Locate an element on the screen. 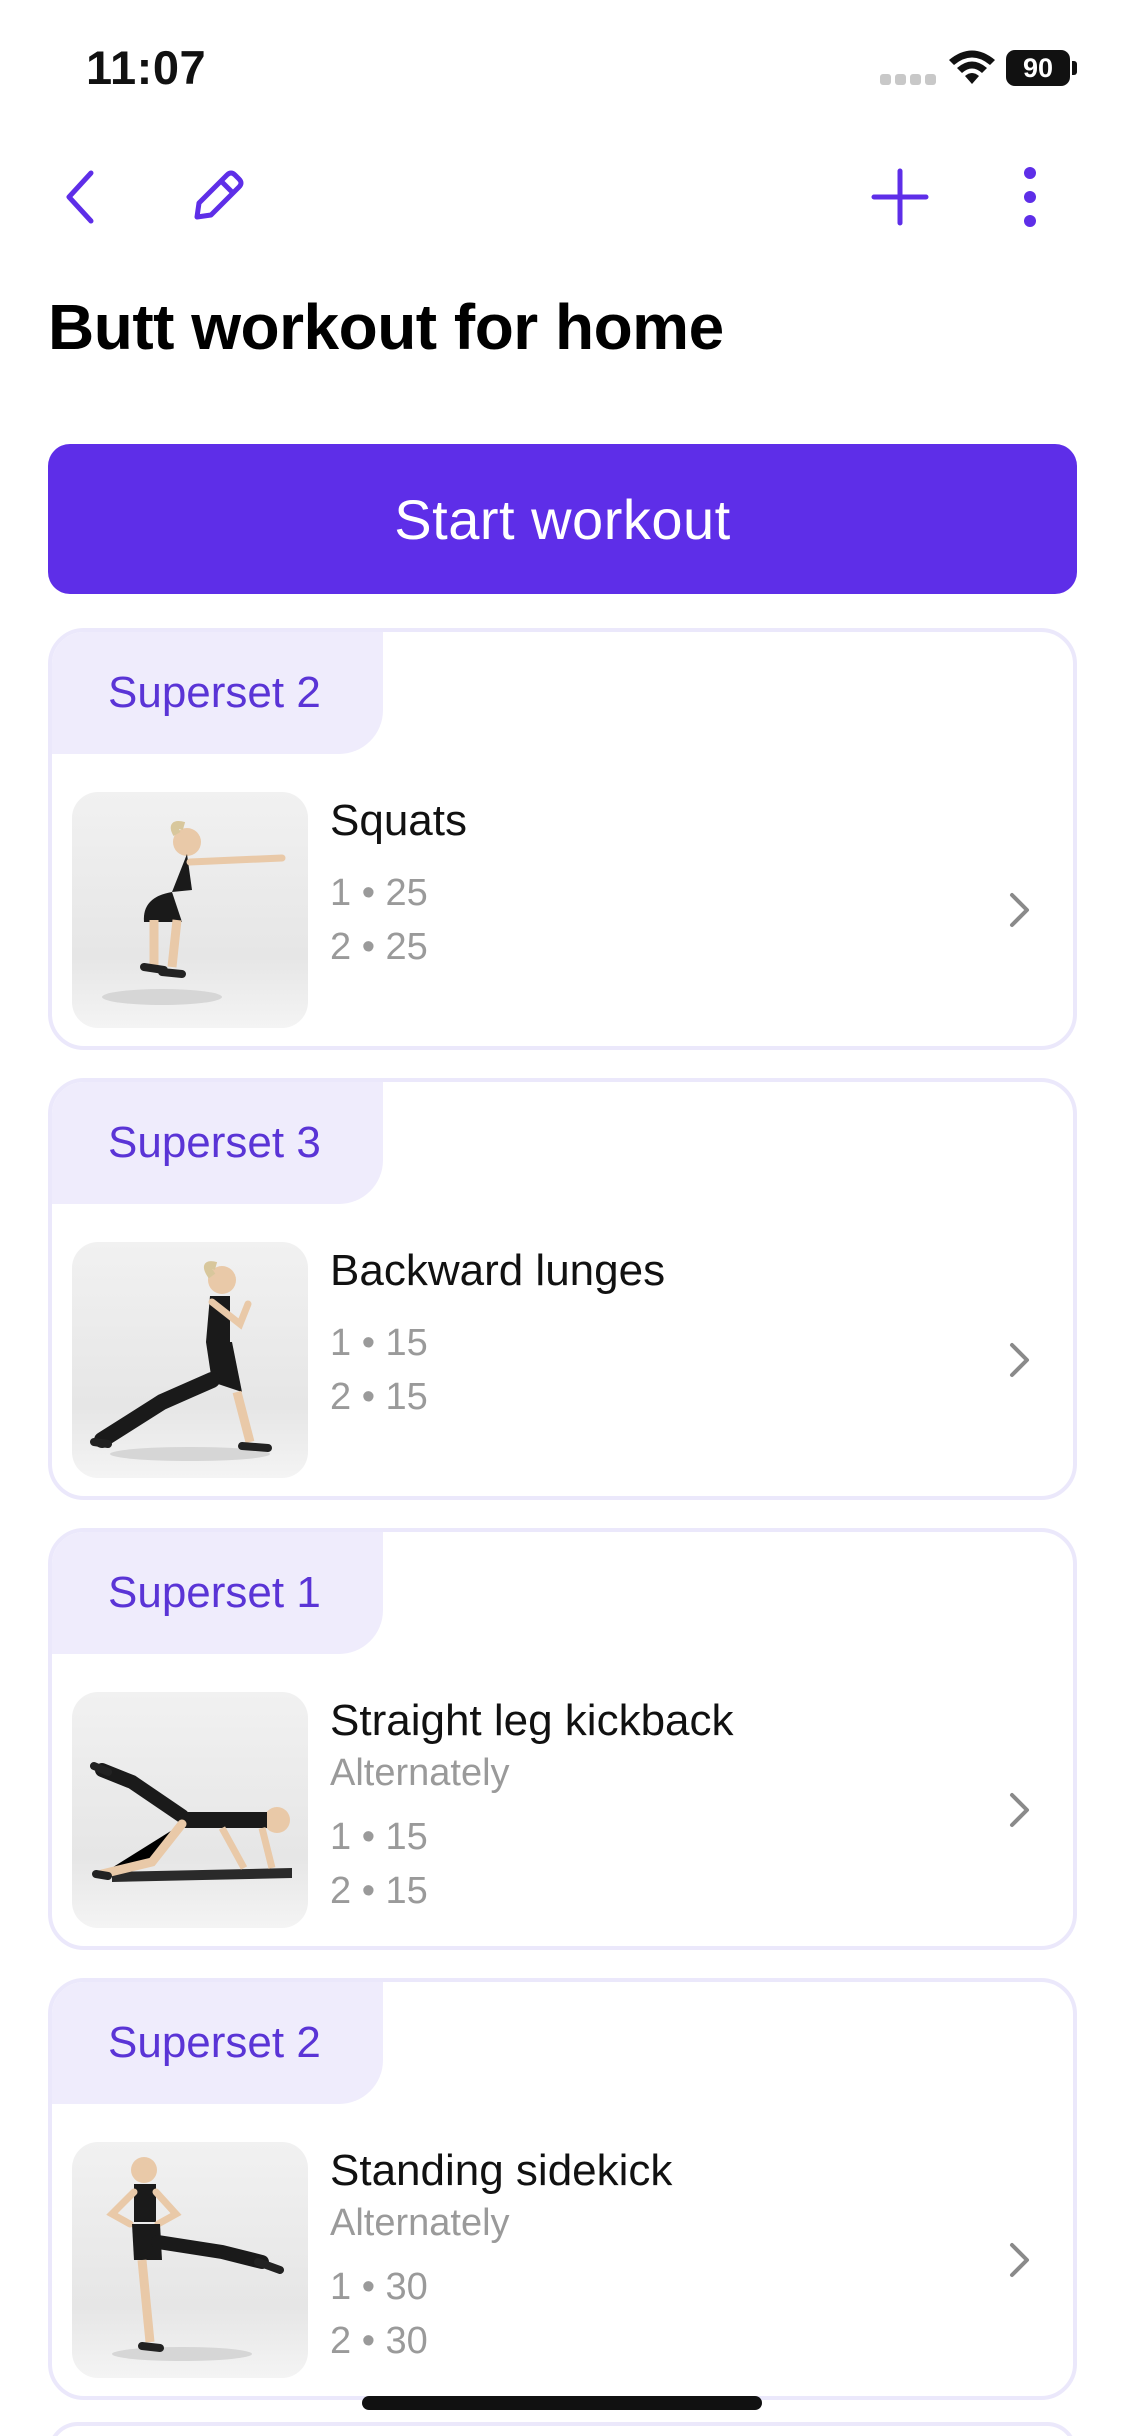 This screenshot has height=2436, width=1125. battery-icon: 90 is located at coordinates (1042, 68).